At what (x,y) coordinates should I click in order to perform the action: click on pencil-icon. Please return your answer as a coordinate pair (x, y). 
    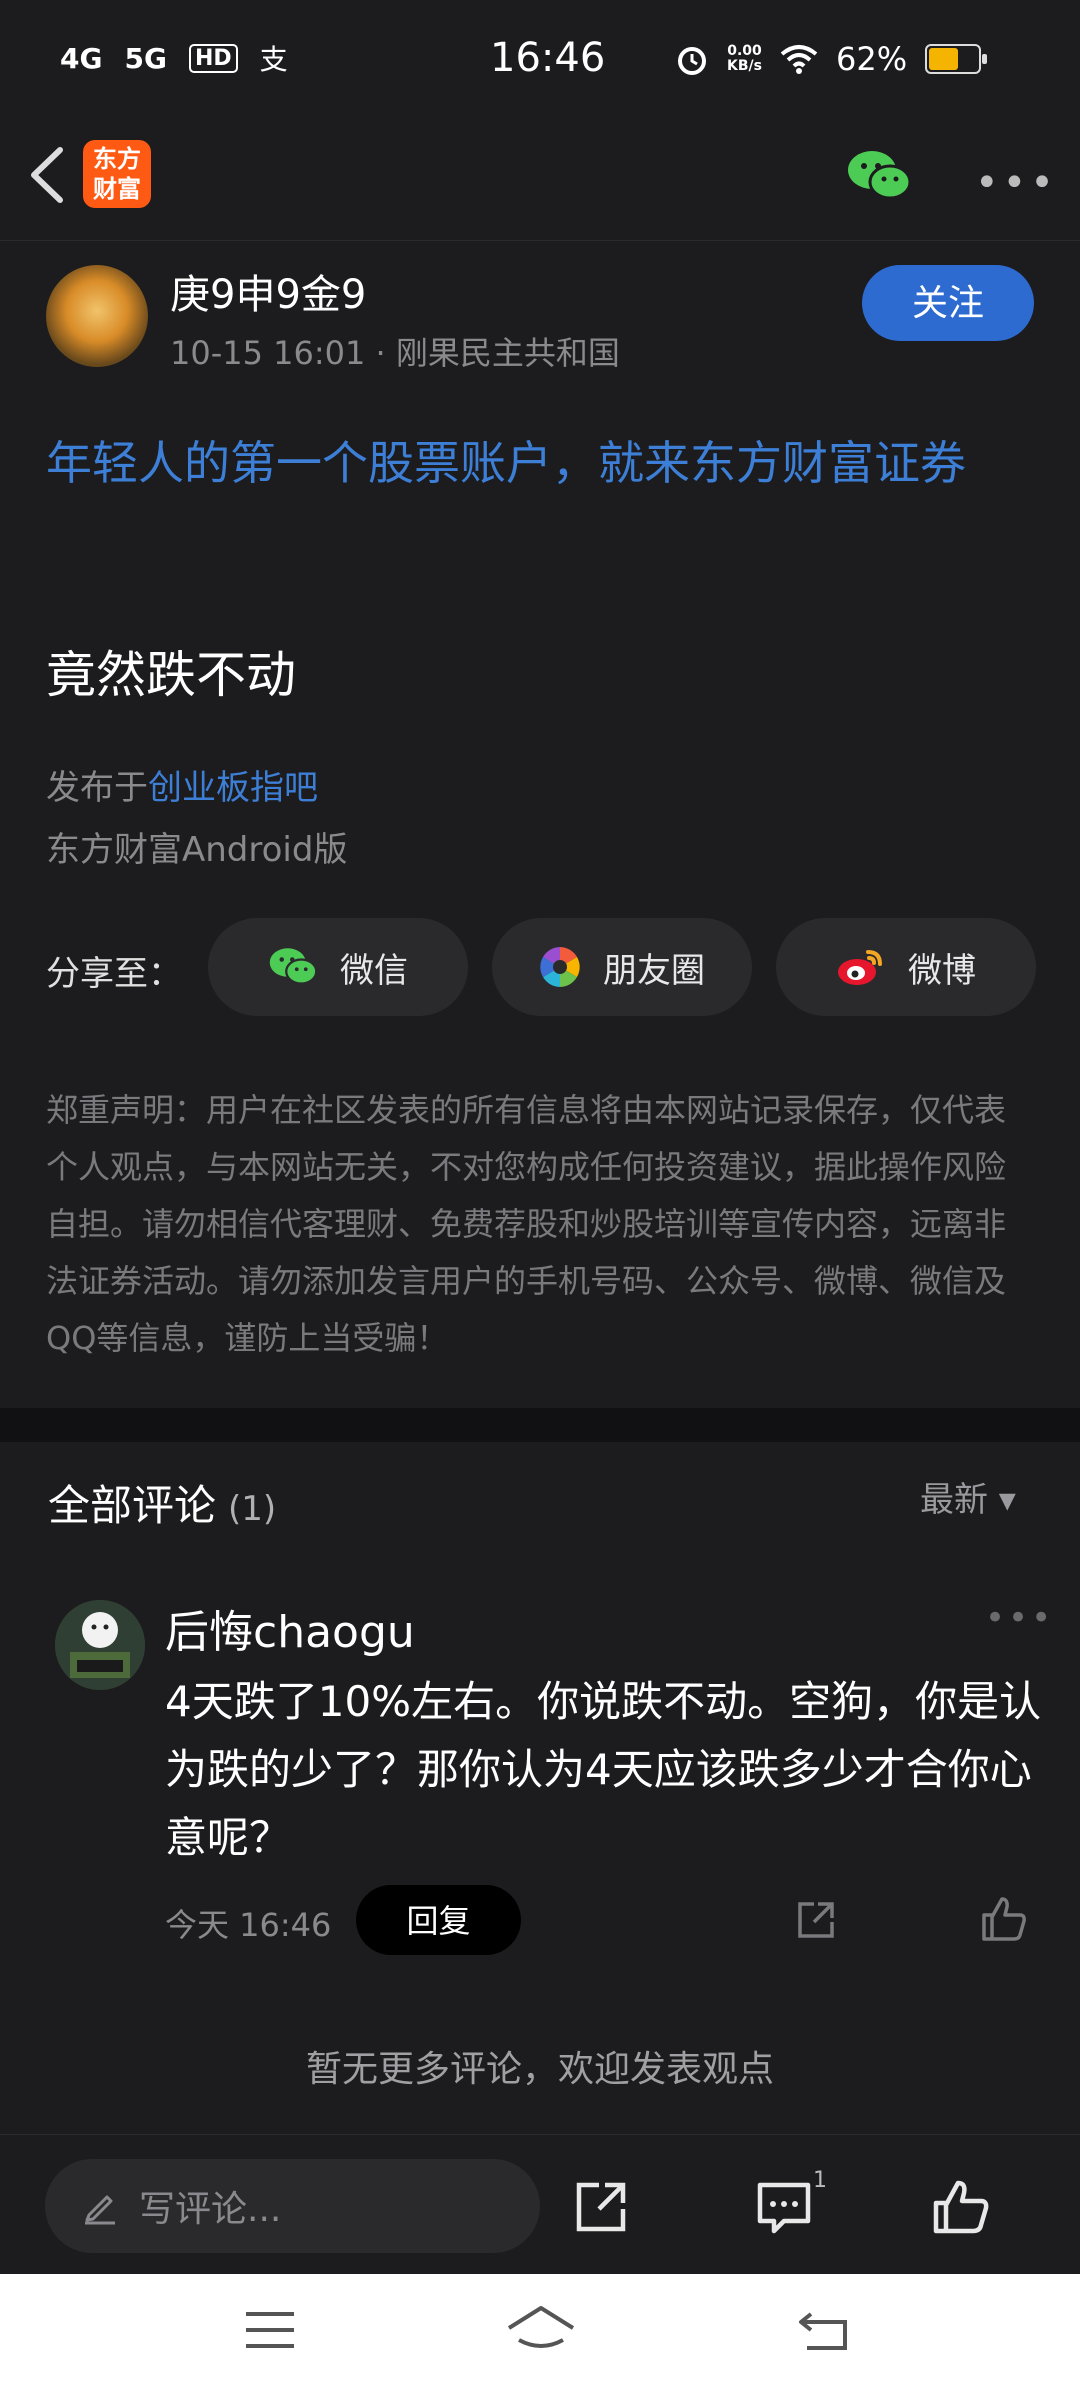
    Looking at the image, I should click on (100, 2210).